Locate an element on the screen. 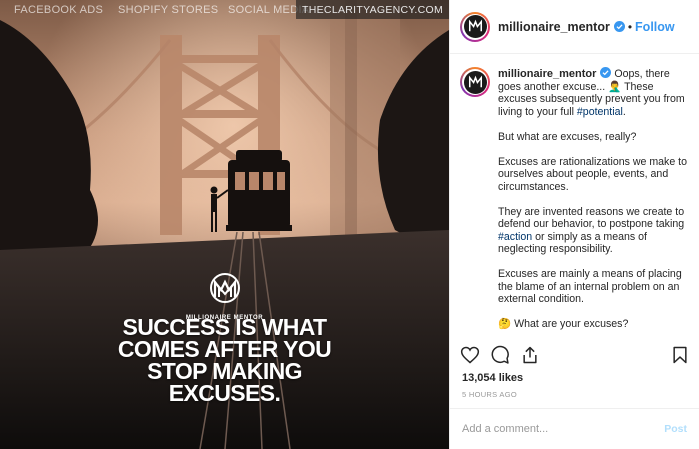  post-header: millionaire_mentor • Follow is located at coordinates (574, 27).